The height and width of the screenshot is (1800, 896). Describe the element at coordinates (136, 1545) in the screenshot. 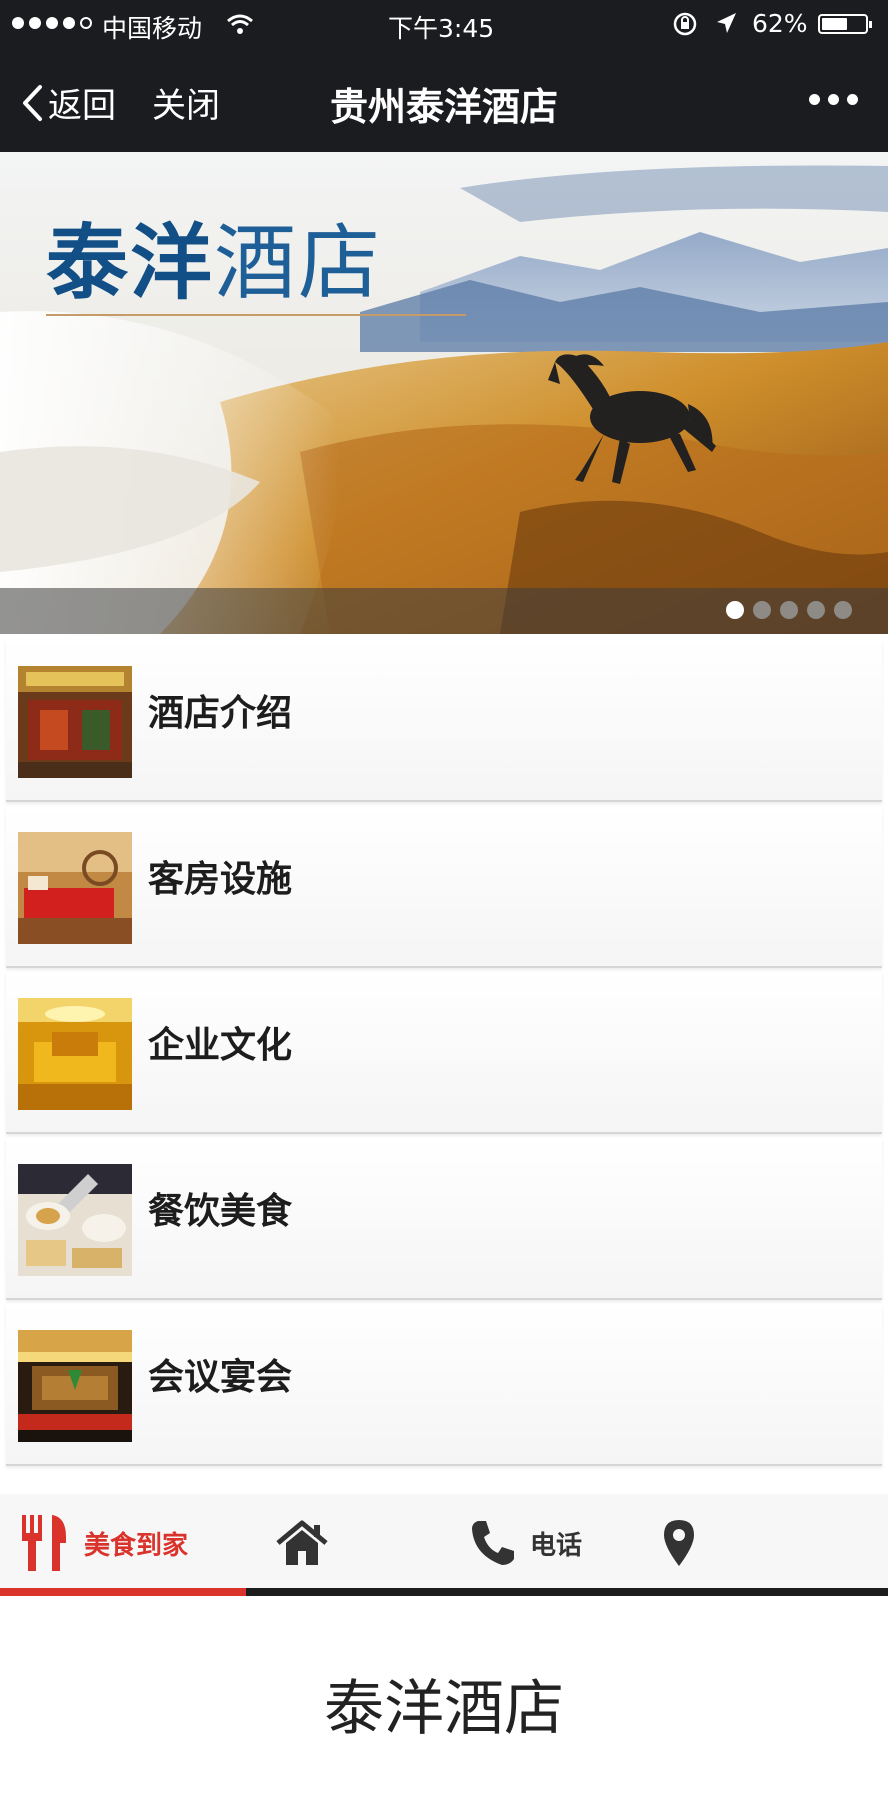

I see `tab-label: 美食到家` at that location.